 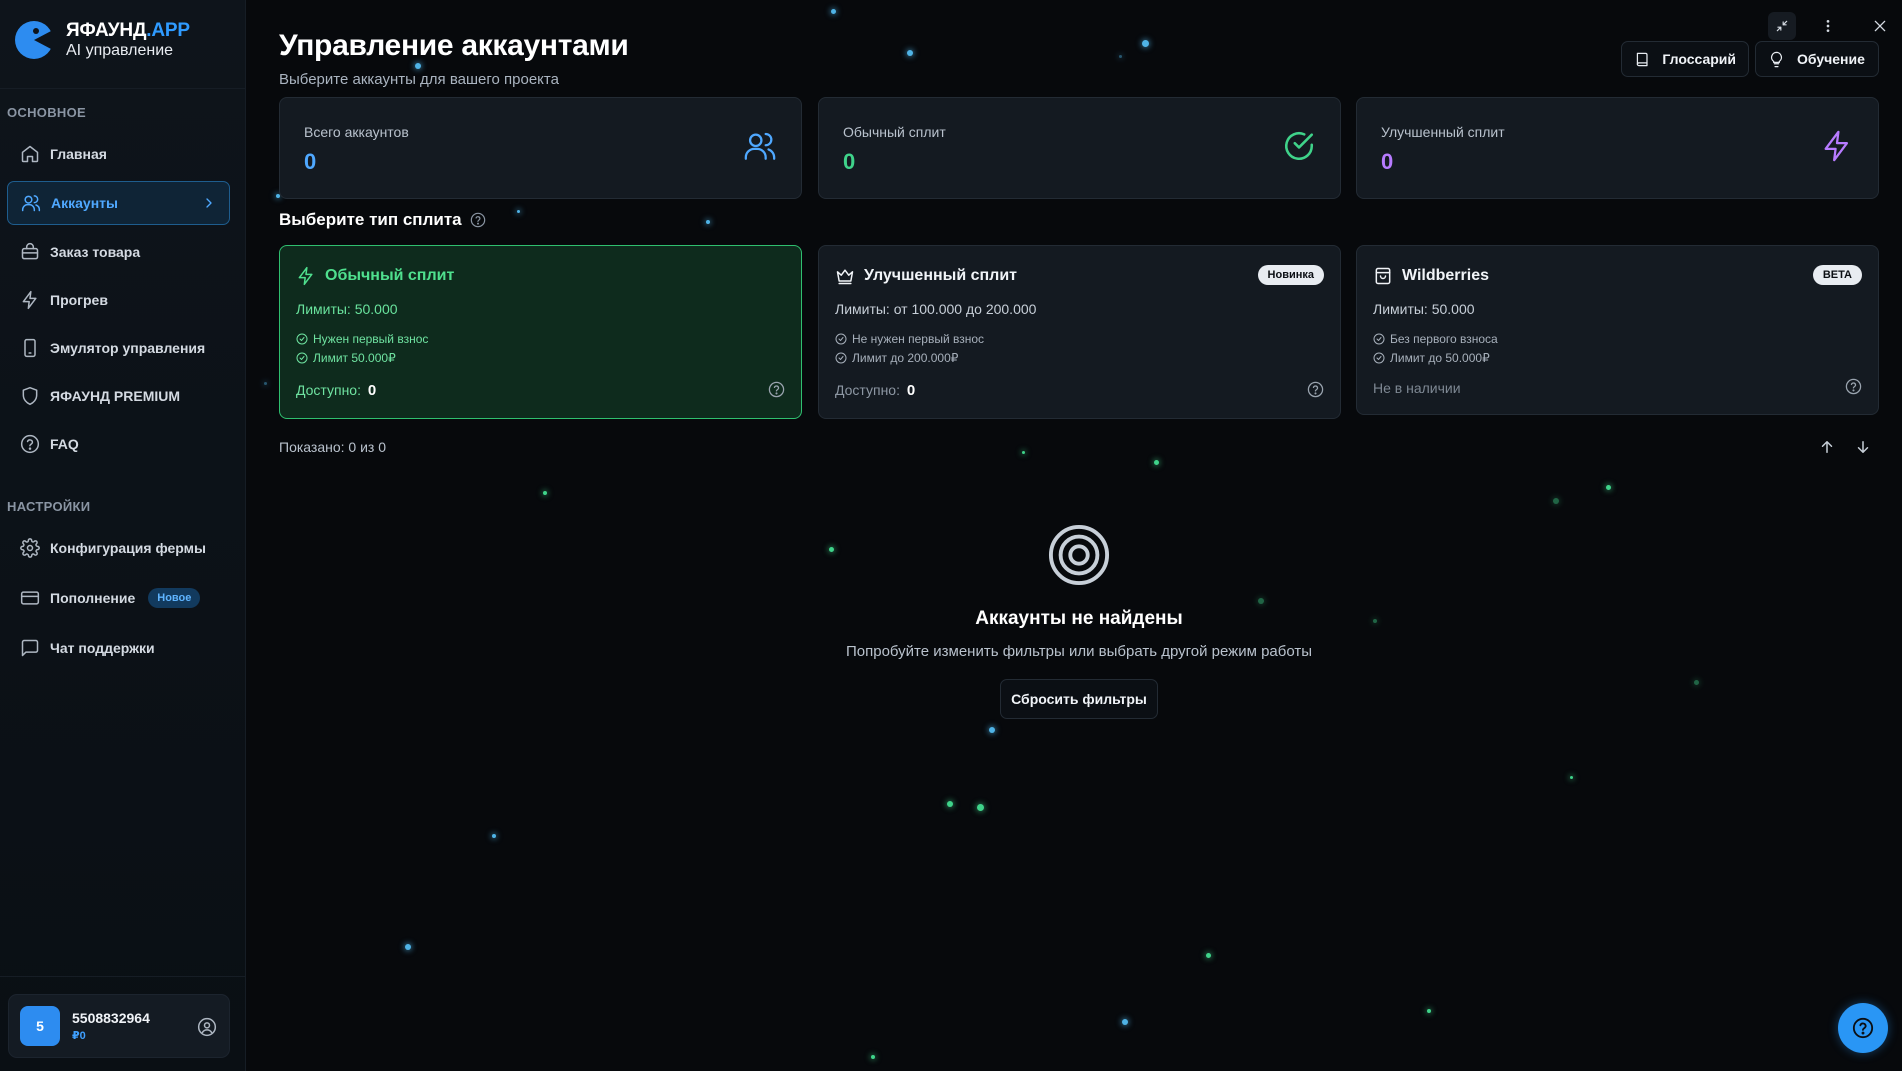 I want to click on user-balance: ₽0, so click(x=79, y=1036).